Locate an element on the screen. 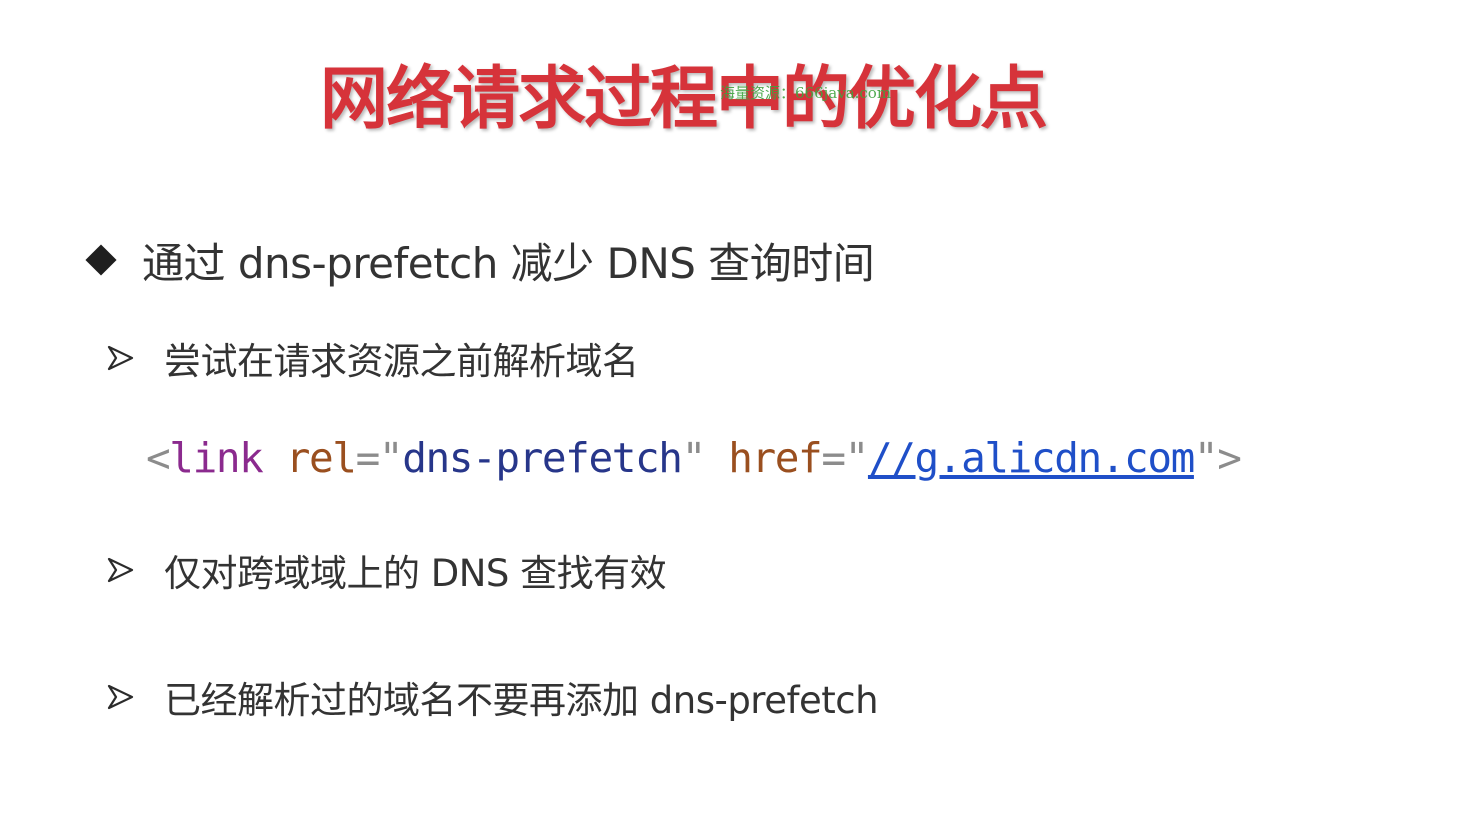 The width and height of the screenshot is (1472, 815). code-attr-href: href is located at coordinates (775, 458).